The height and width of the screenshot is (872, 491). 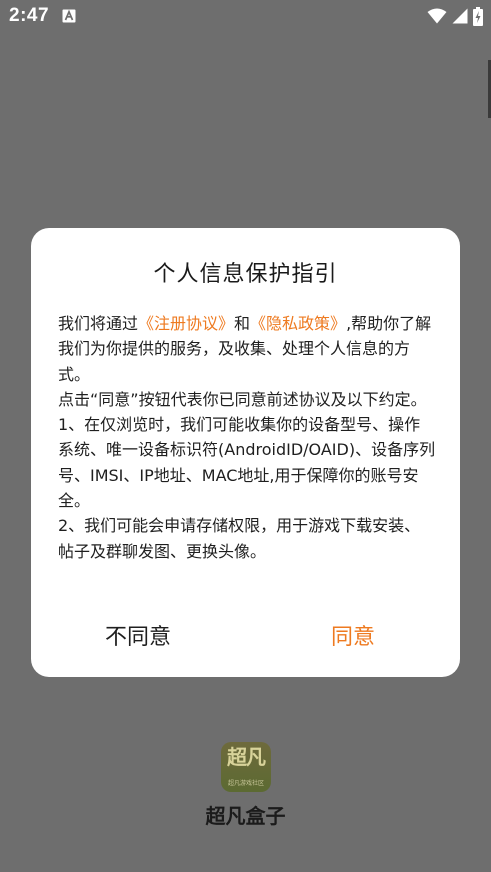 I want to click on and-text: 和, so click(x=242, y=323).